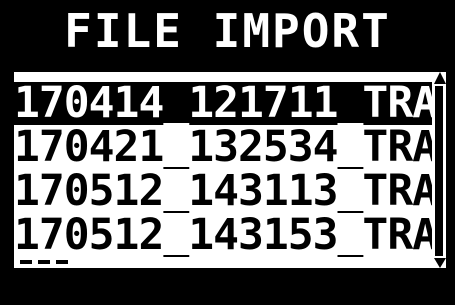 Image resolution: width=455 pixels, height=305 pixels. Describe the element at coordinates (224, 147) in the screenshot. I see `file-list-item: 170421_132534_TRA` at that location.